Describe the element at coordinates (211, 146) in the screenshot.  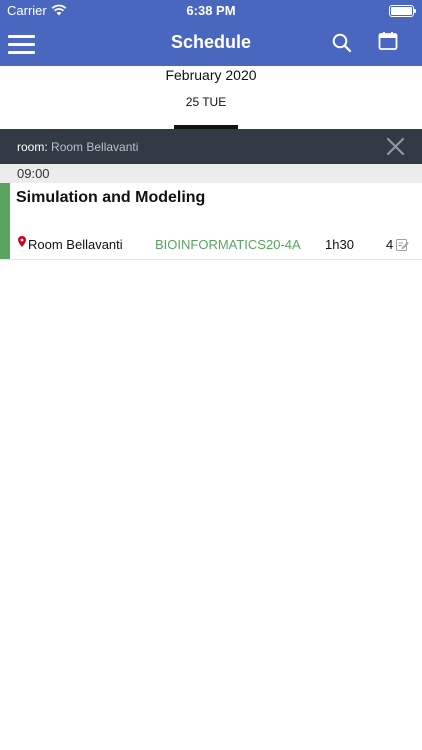
I see `filter-bar: room: Room Bellavanti` at that location.